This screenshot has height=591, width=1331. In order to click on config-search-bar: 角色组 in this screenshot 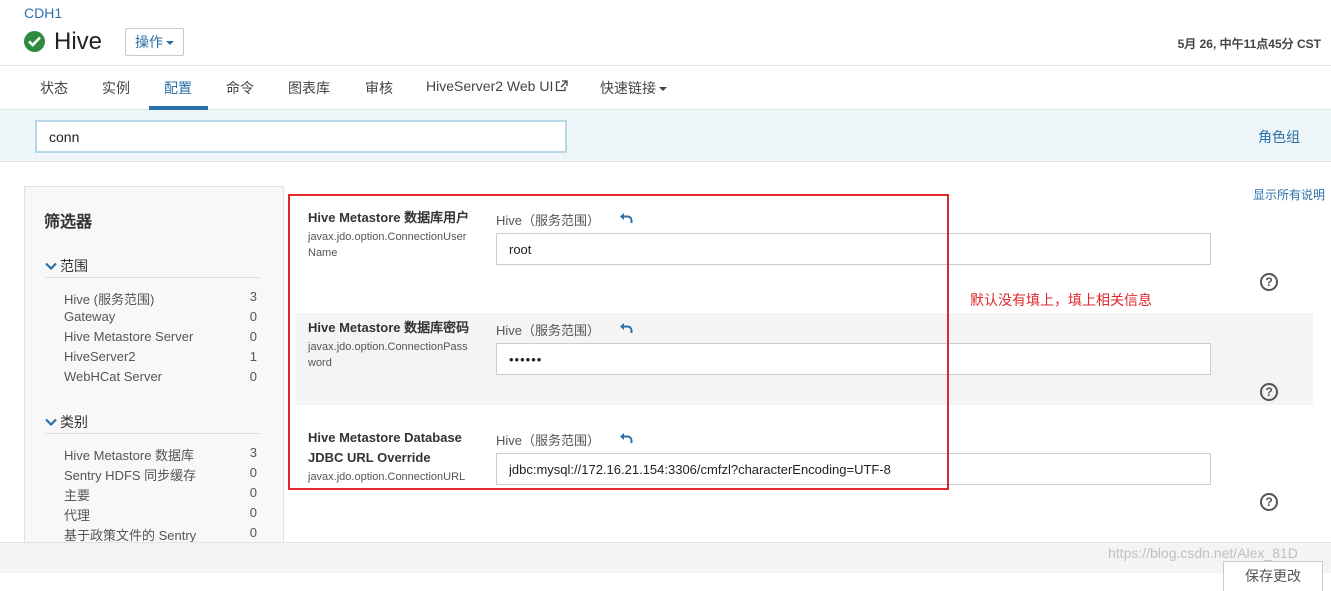, I will do `click(665, 136)`.